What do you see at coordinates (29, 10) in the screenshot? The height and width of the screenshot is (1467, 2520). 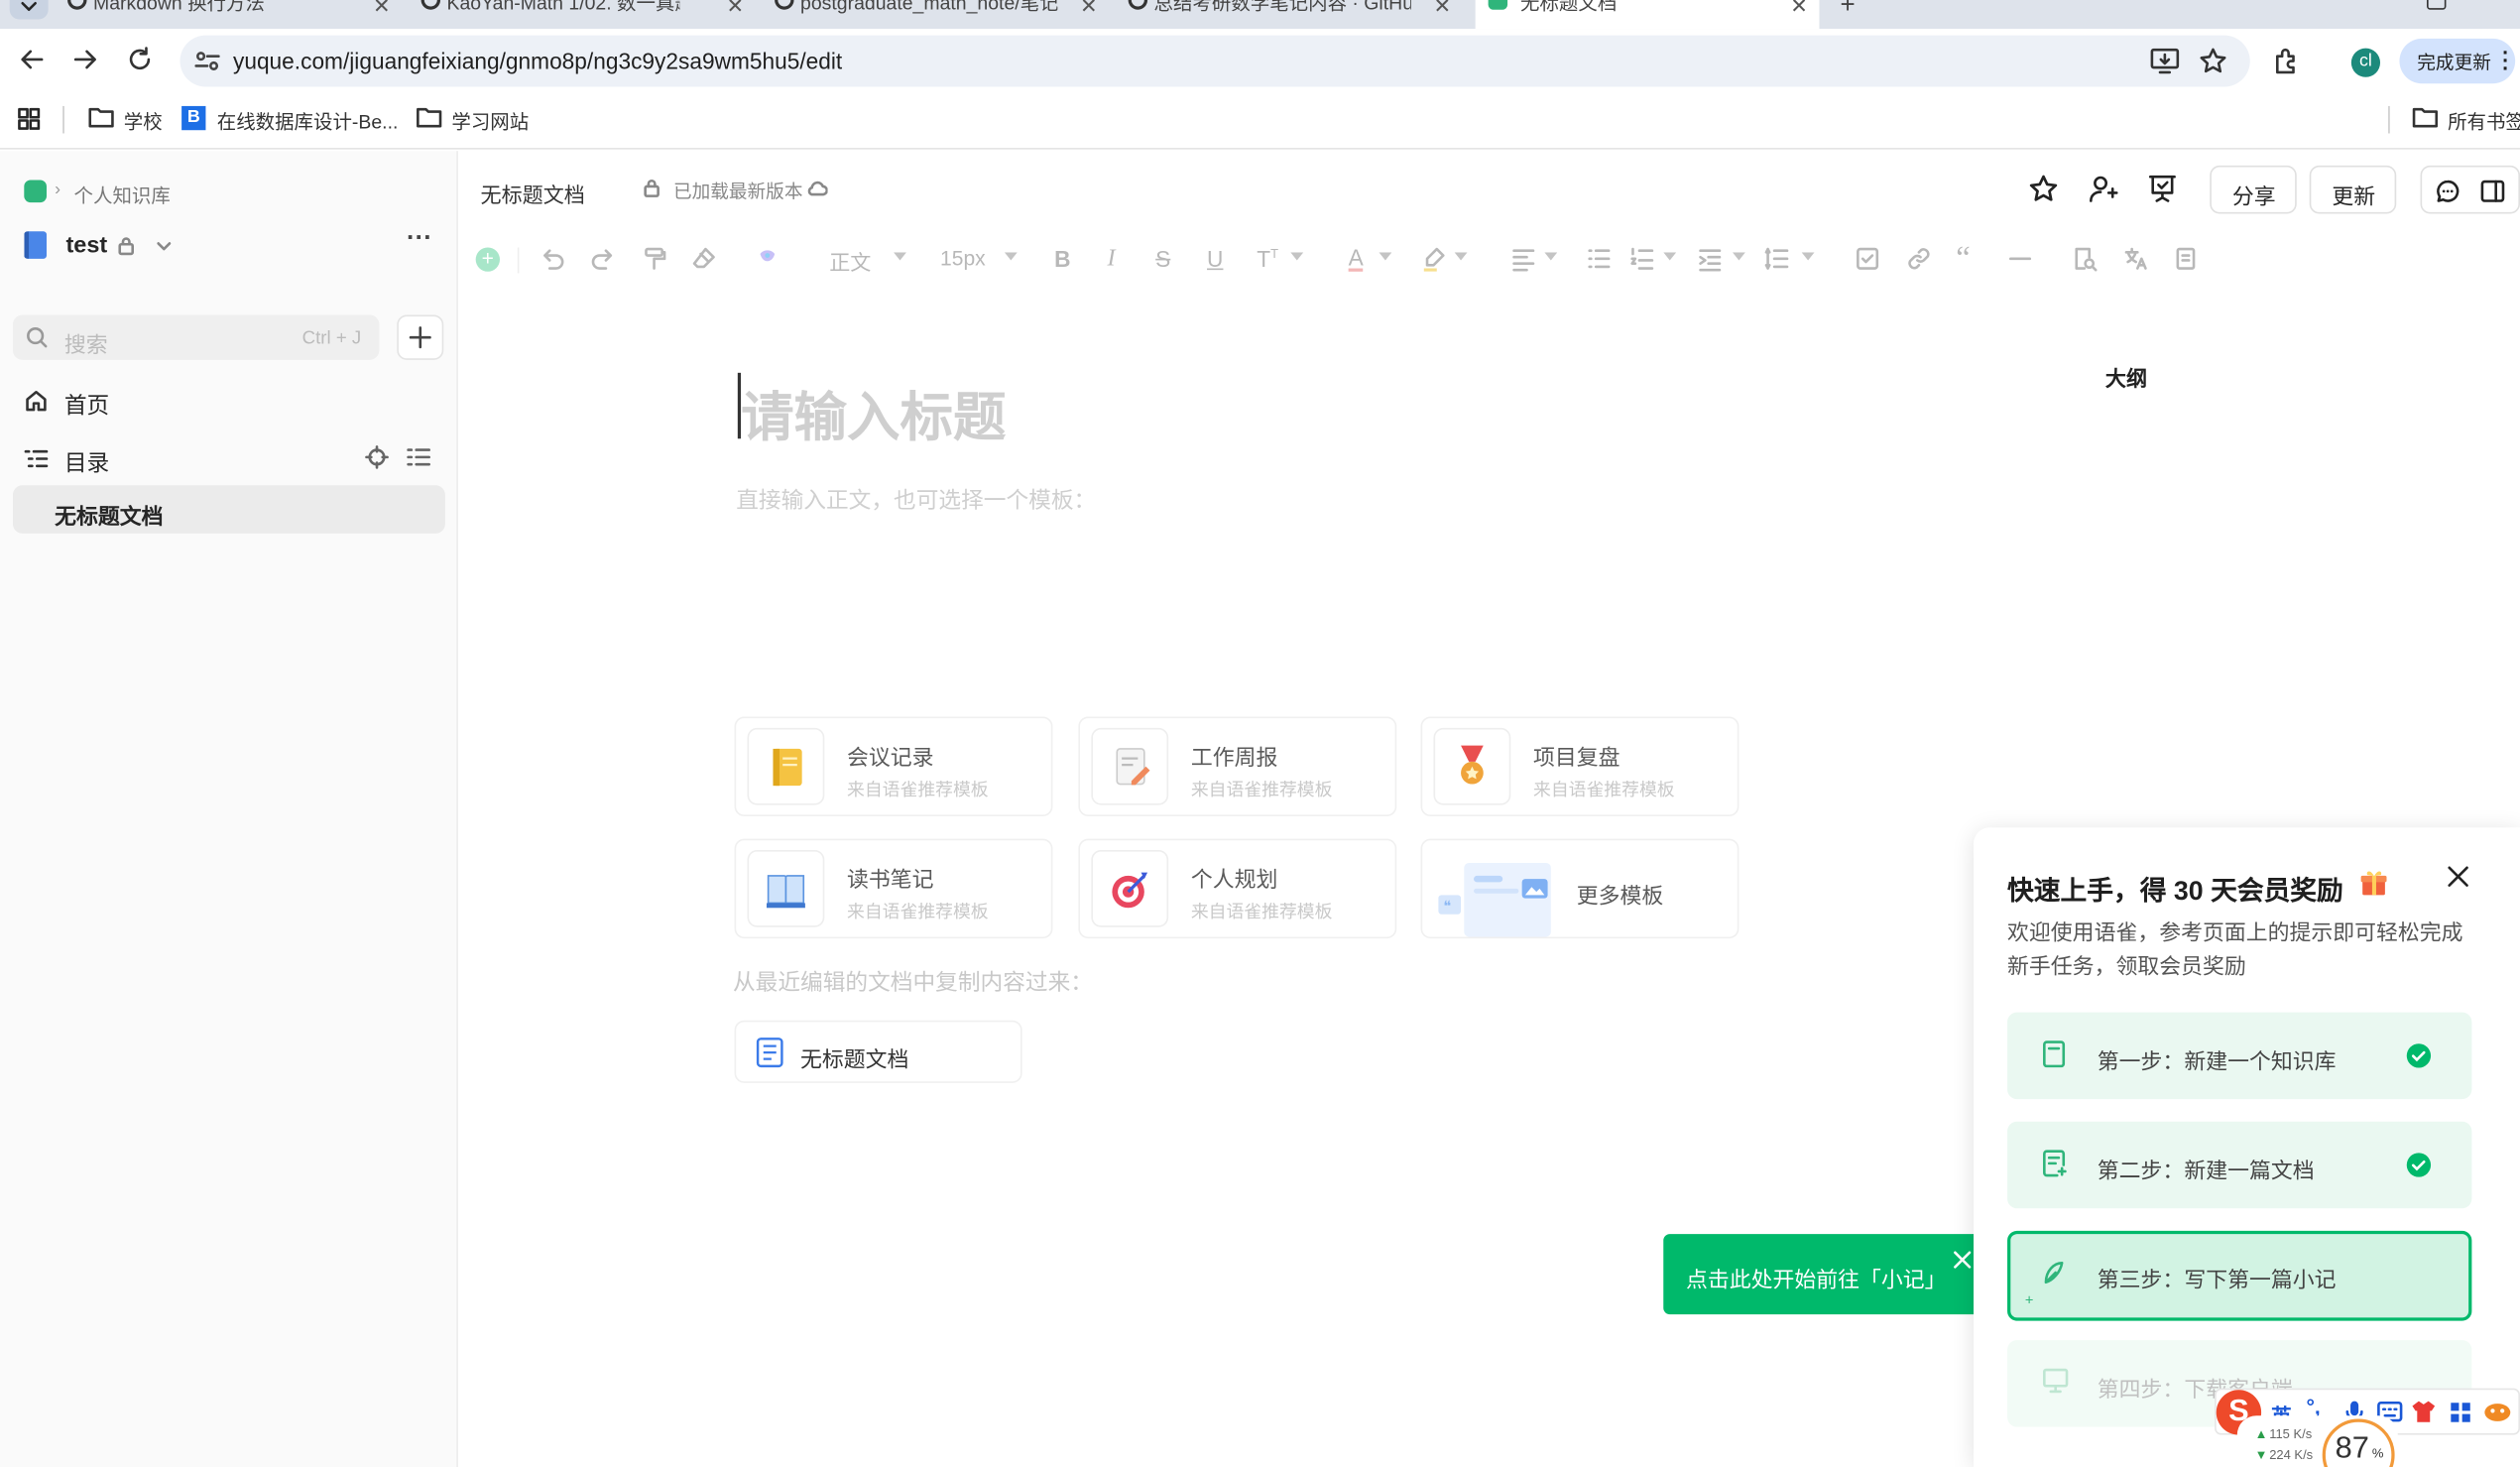 I see `tab-list-chevron-icon` at bounding box center [29, 10].